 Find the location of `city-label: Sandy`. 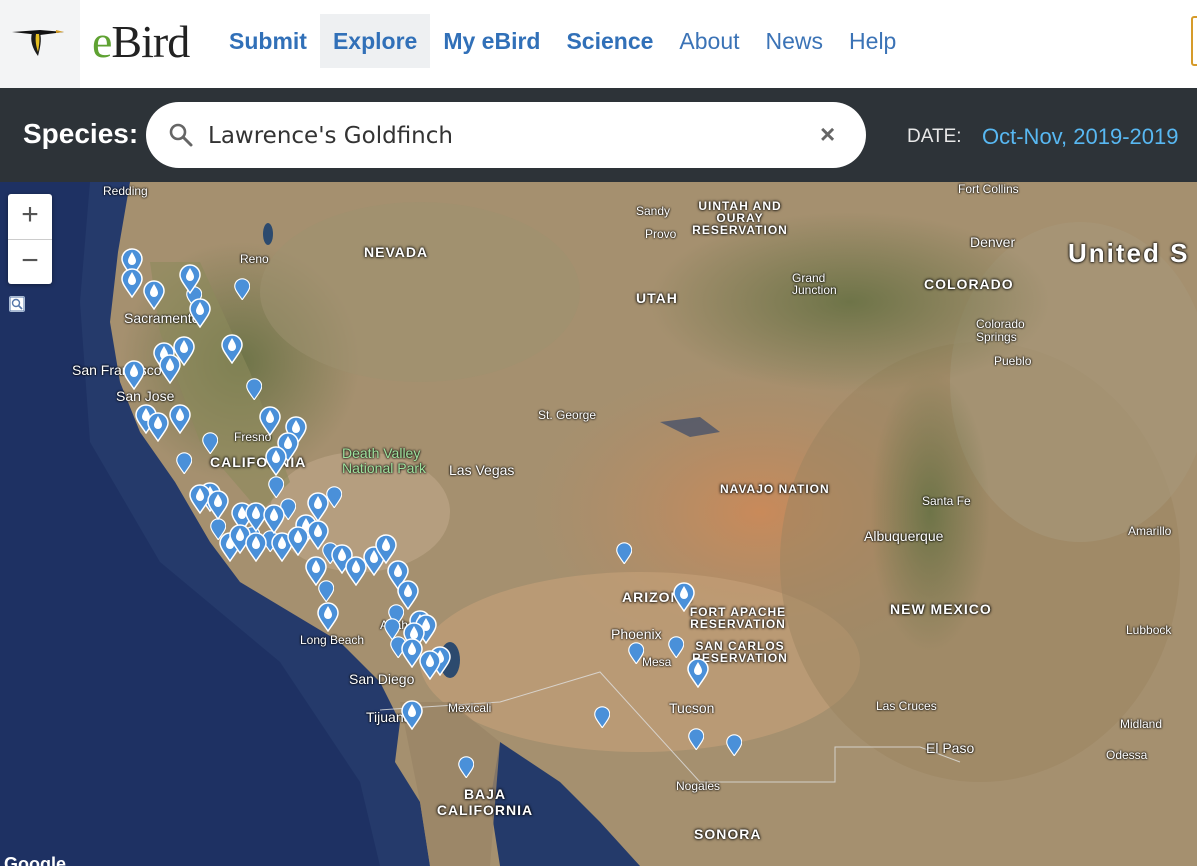

city-label: Sandy is located at coordinates (653, 211).